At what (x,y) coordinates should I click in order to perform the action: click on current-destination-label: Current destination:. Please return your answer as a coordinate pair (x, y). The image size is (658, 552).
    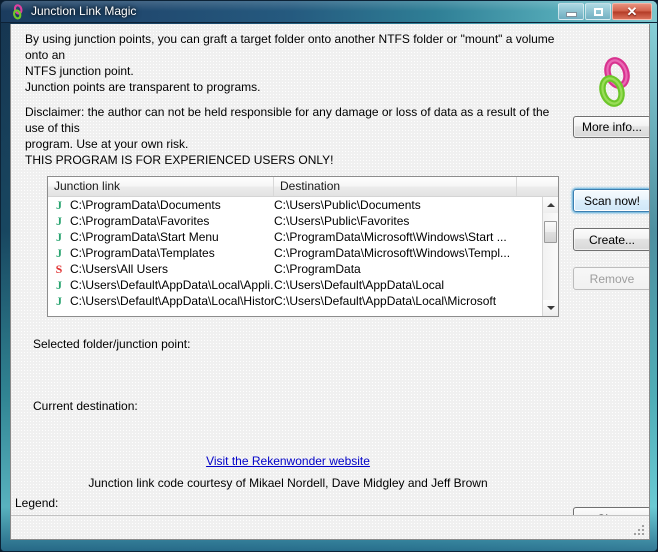
    Looking at the image, I should click on (85, 406).